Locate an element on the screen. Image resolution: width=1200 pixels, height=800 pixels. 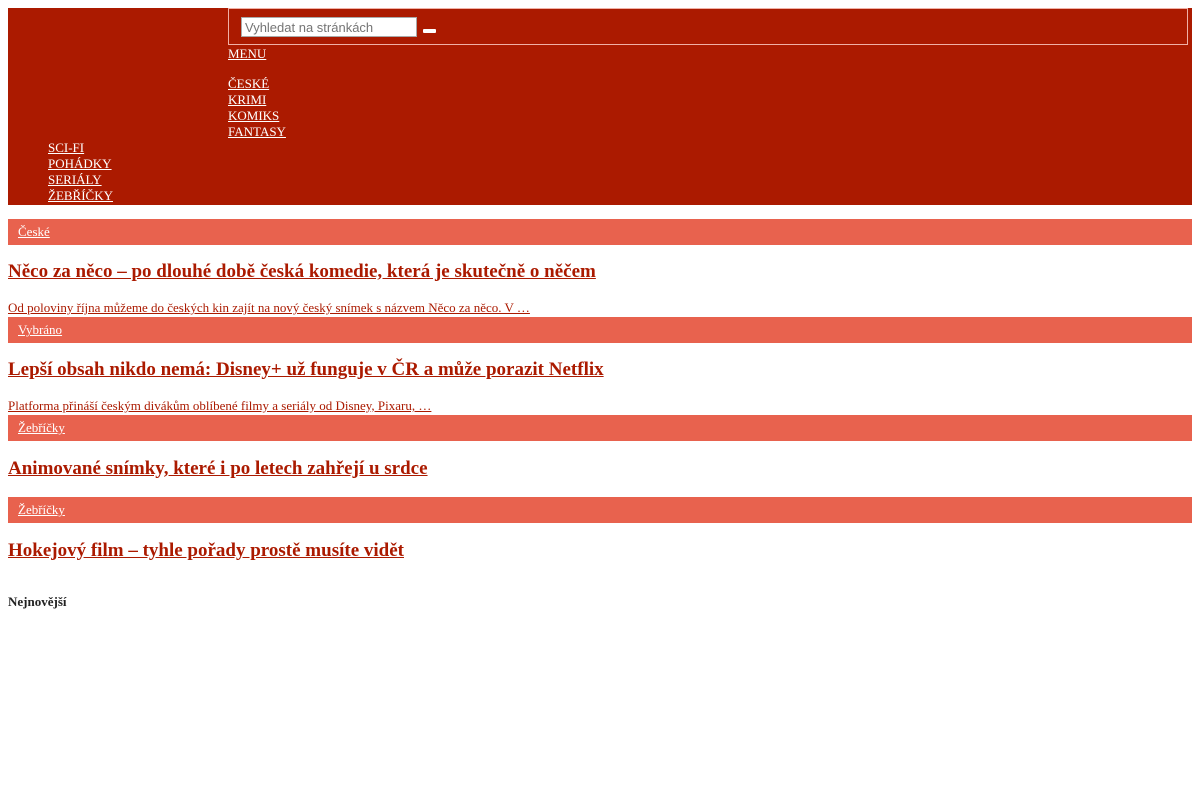
nav-item-krimi: KRIMI is located at coordinates (247, 100).